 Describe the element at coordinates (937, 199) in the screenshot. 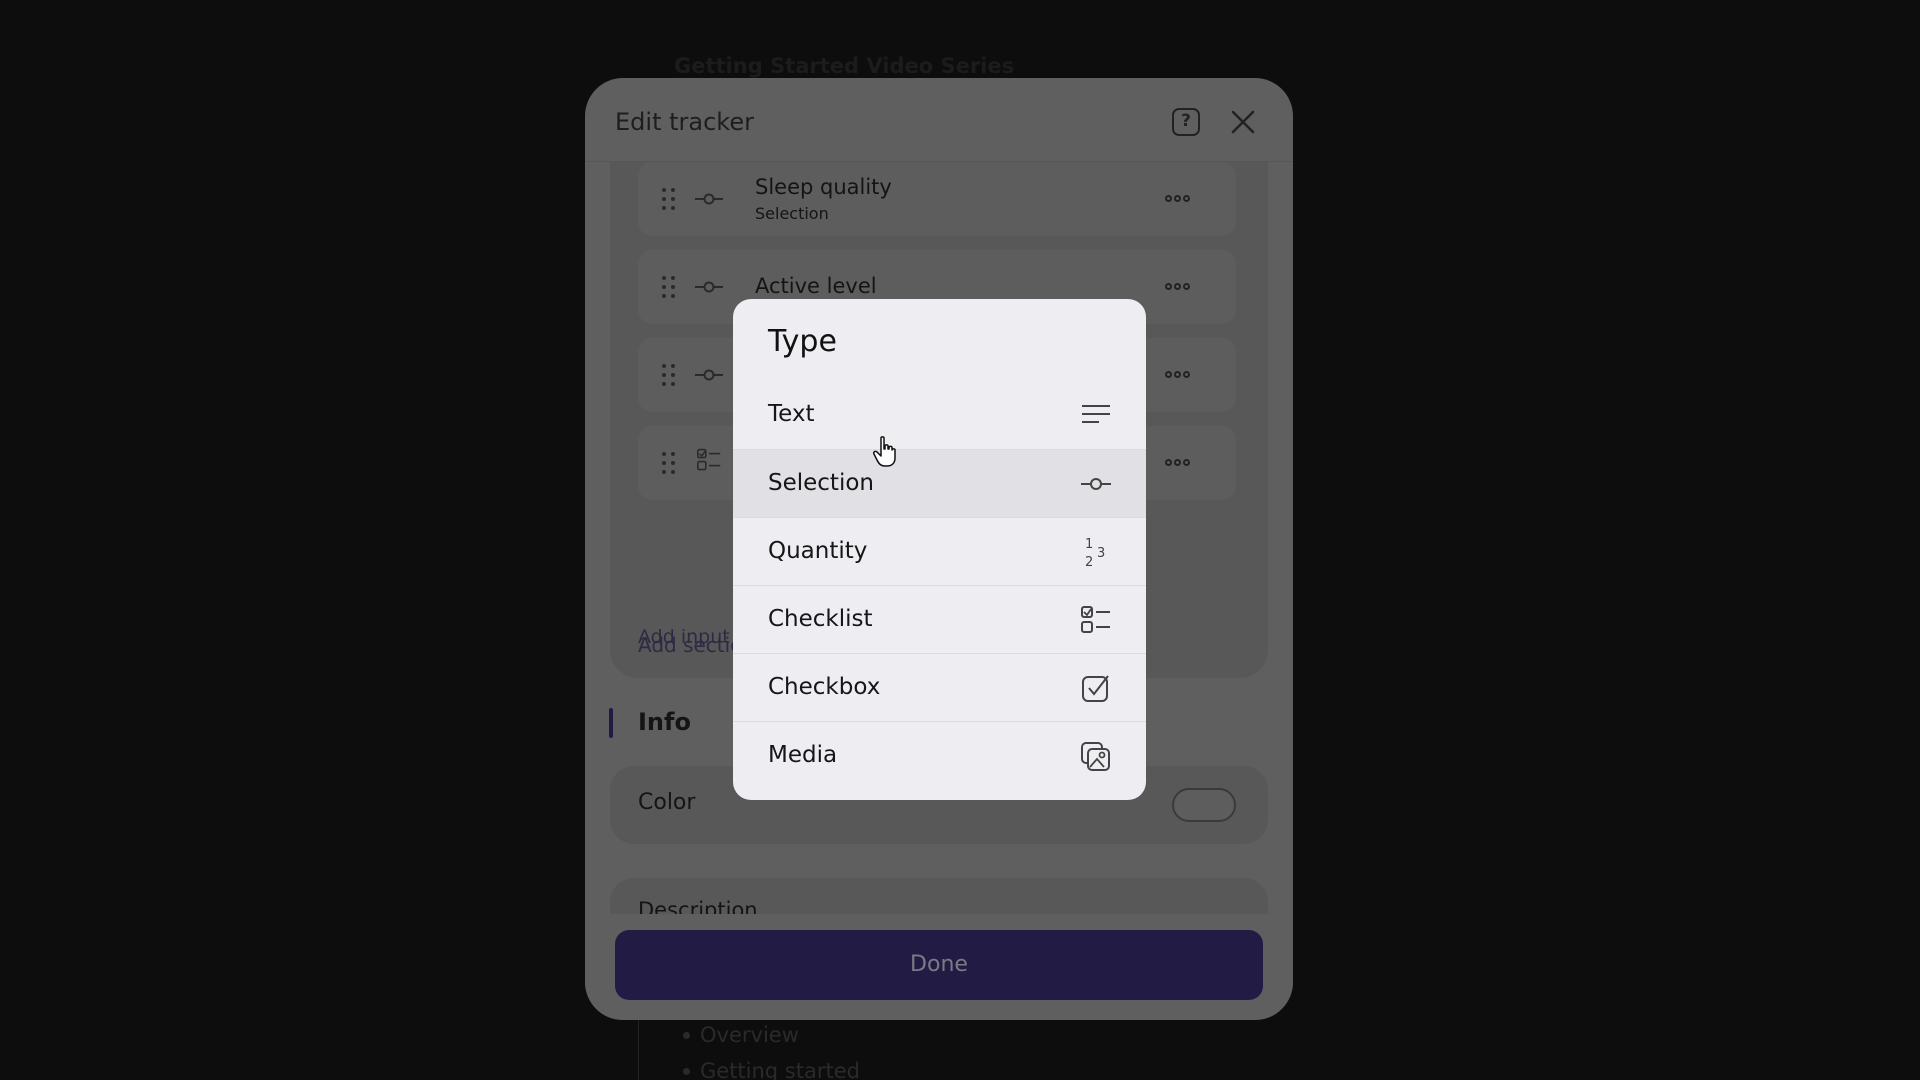

I see `input-row-sleep-quality: Sleep quality Selection` at that location.